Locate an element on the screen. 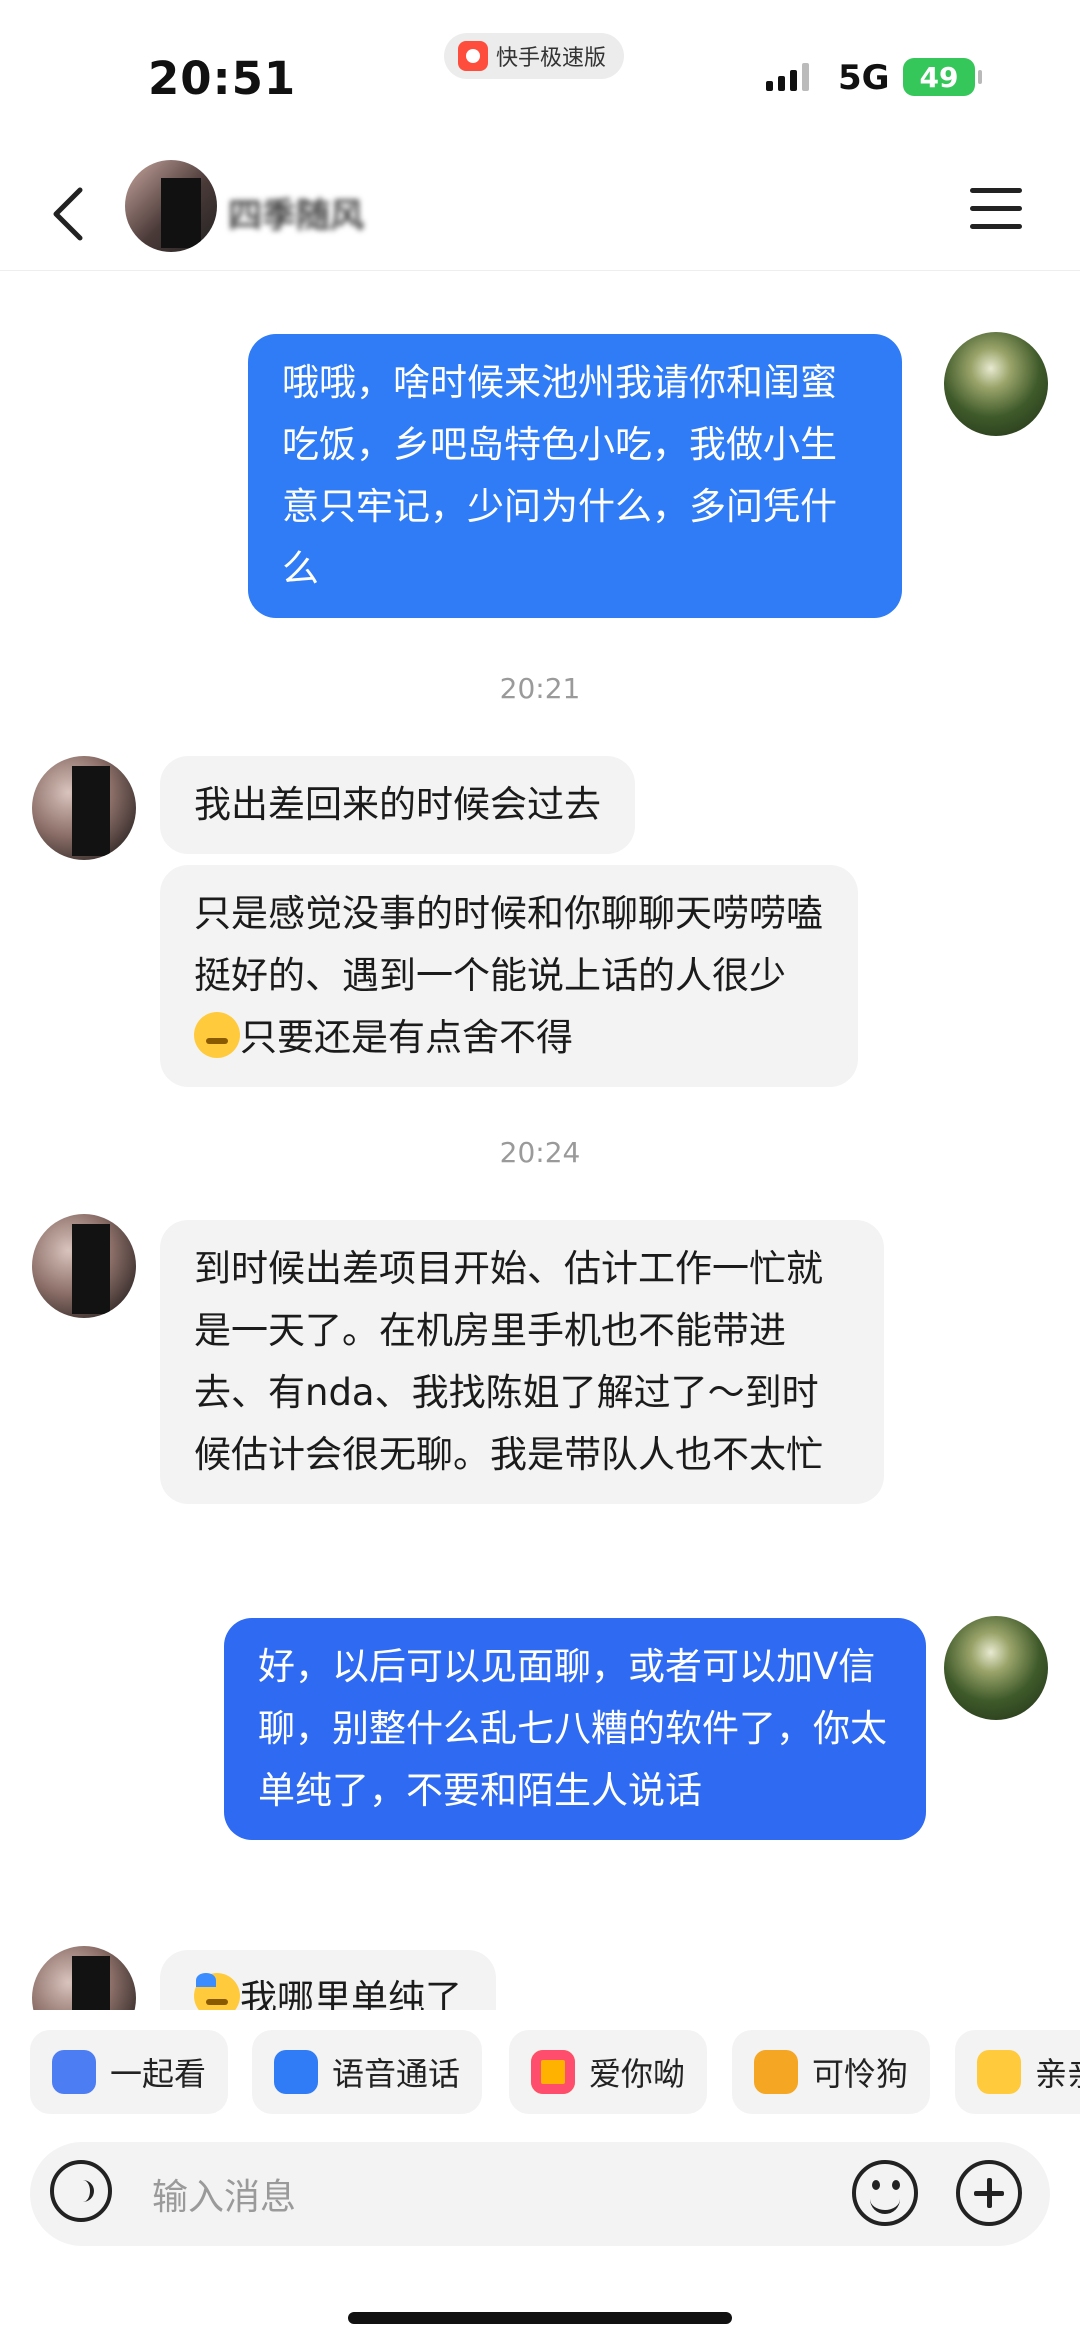 This screenshot has height=2347, width=1080. message-bubble-incoming: 我出差回来的时候会过去 is located at coordinates (397, 805).